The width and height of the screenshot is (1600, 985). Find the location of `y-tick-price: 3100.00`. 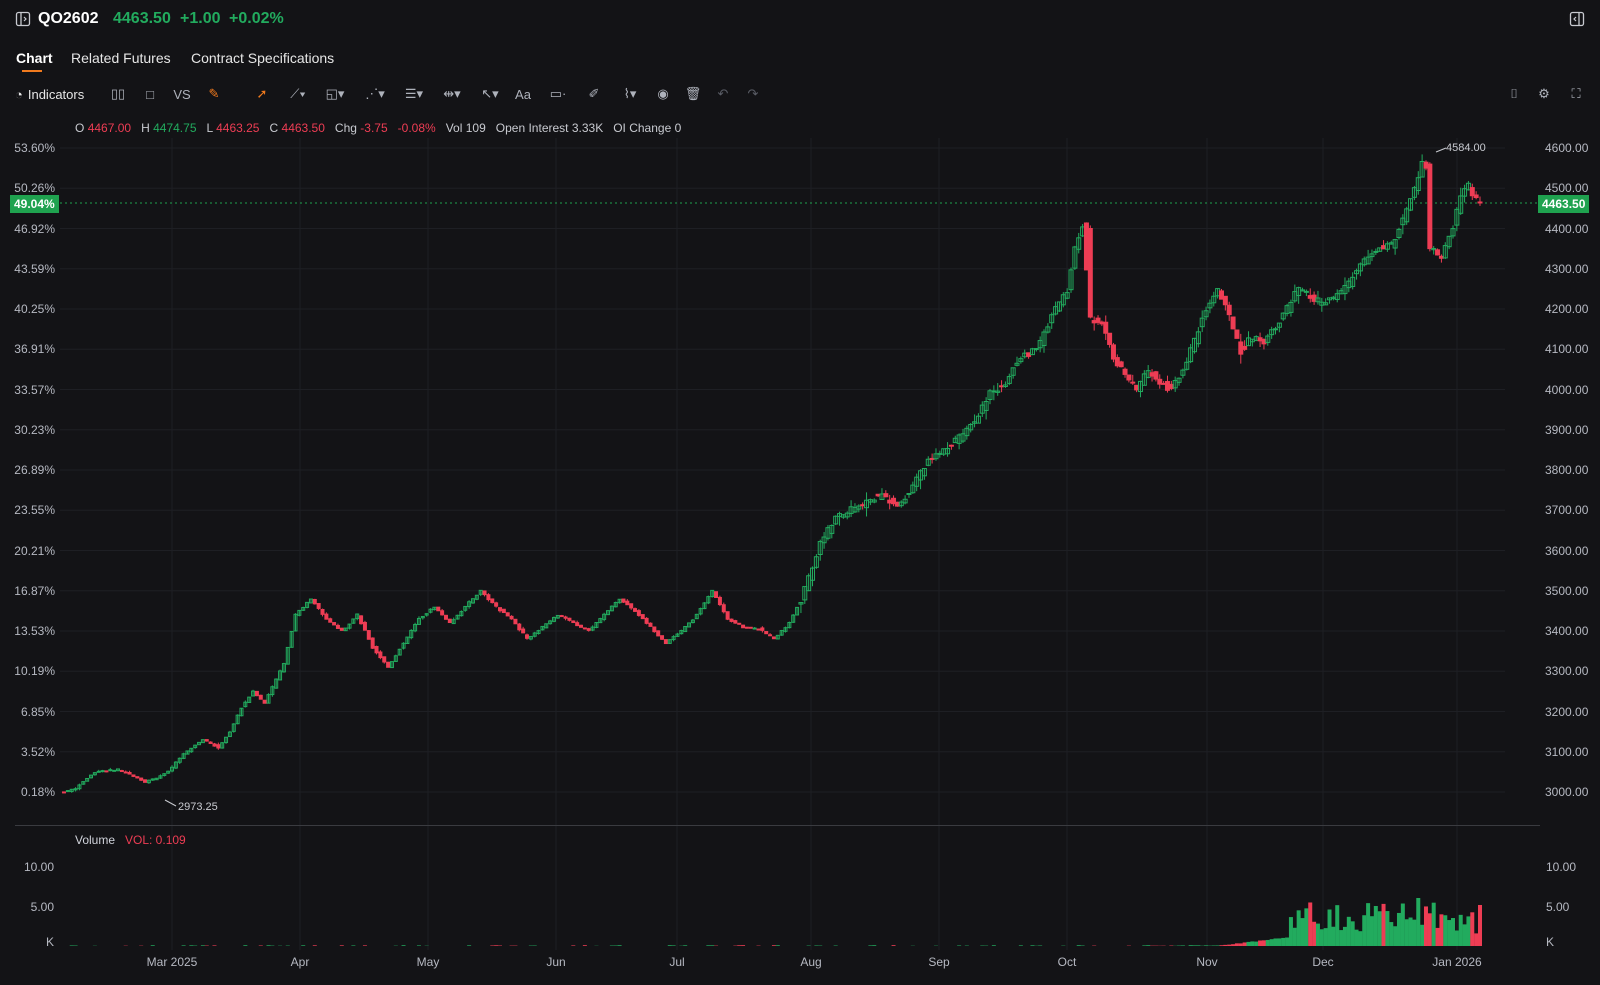

y-tick-price: 3100.00 is located at coordinates (1567, 751).